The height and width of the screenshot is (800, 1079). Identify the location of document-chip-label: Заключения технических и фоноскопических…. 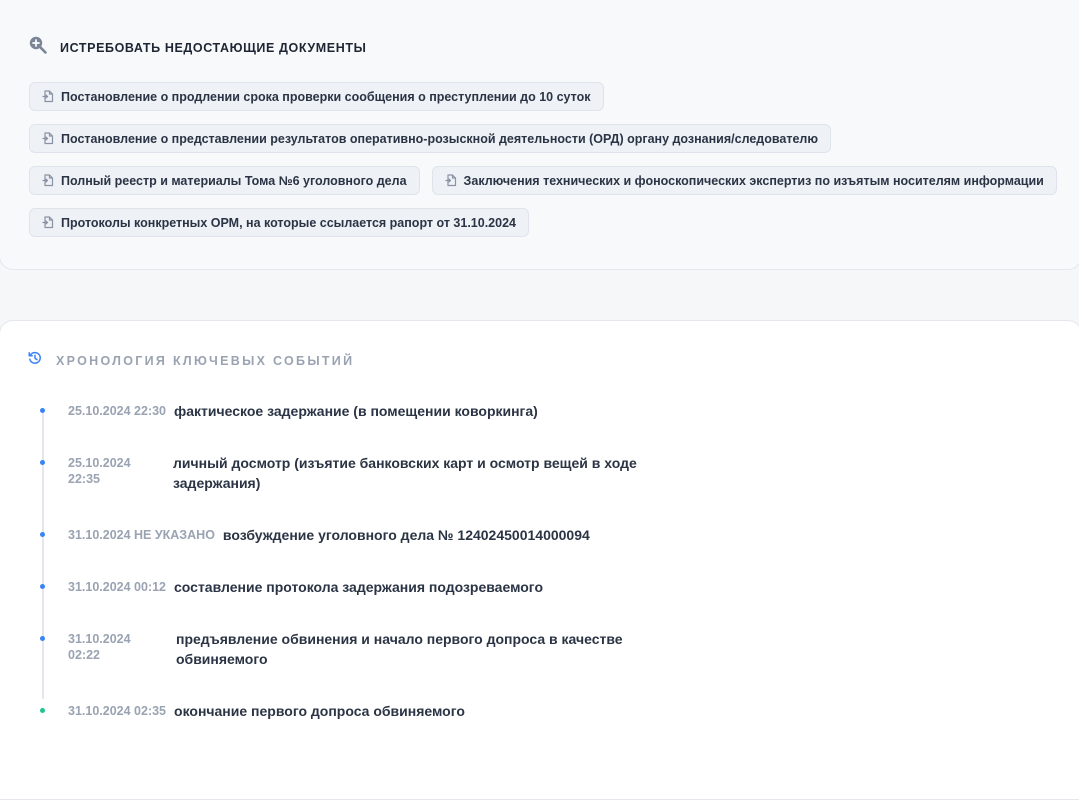
(753, 180).